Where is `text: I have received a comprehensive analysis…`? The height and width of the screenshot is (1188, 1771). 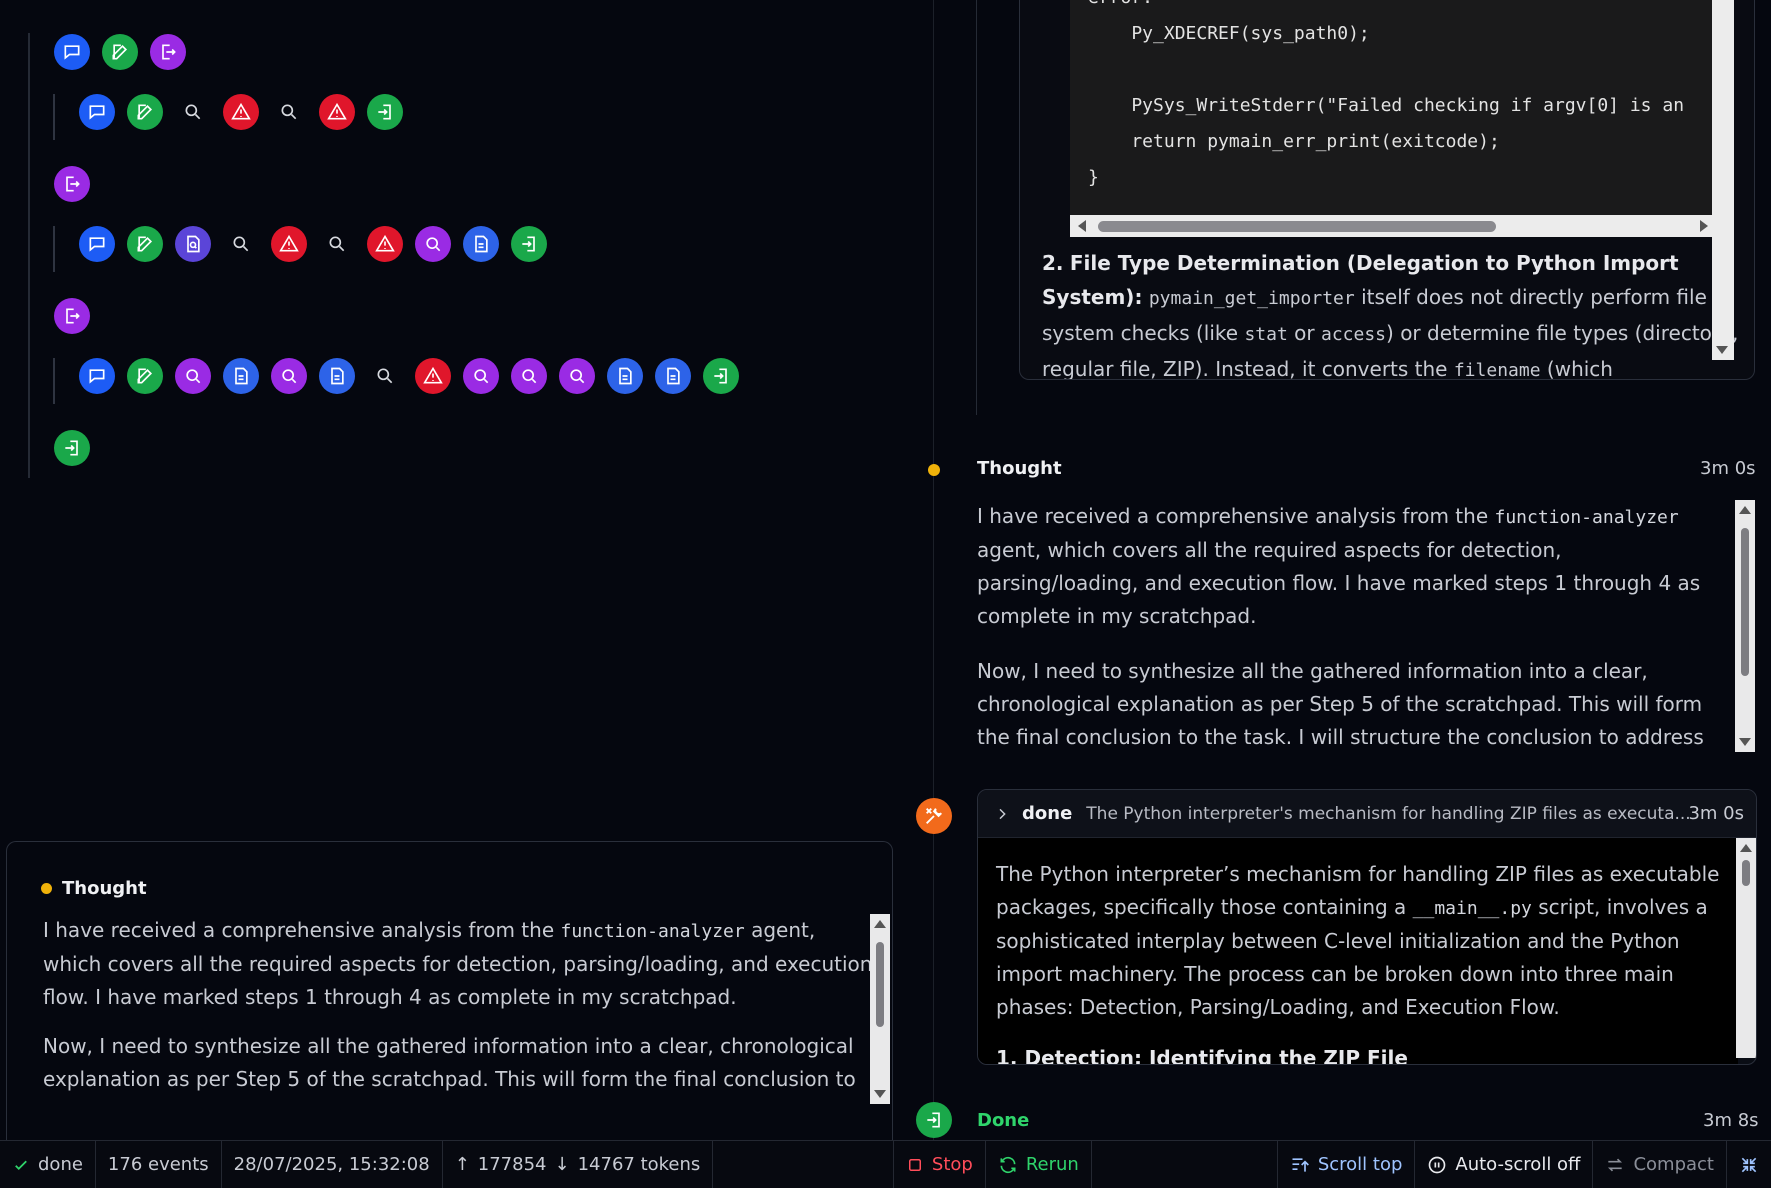
text: I have received a comprehensive analysis… is located at coordinates (1236, 516).